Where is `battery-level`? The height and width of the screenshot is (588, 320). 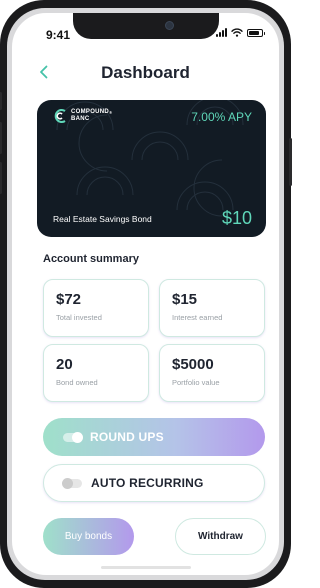
battery-level is located at coordinates (254, 32).